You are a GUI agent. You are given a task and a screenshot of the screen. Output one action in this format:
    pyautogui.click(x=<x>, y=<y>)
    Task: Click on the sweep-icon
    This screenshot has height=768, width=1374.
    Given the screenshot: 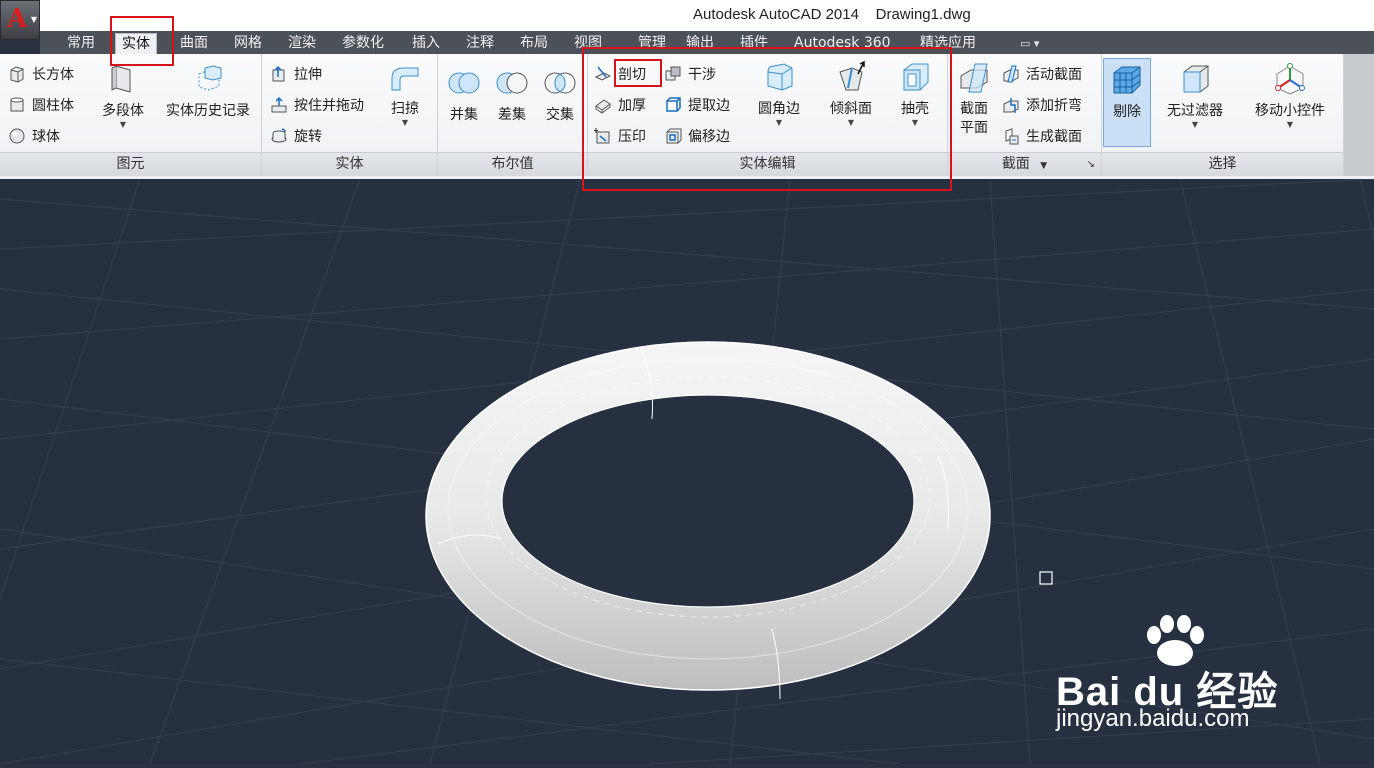 What is the action you would take?
    pyautogui.click(x=405, y=79)
    